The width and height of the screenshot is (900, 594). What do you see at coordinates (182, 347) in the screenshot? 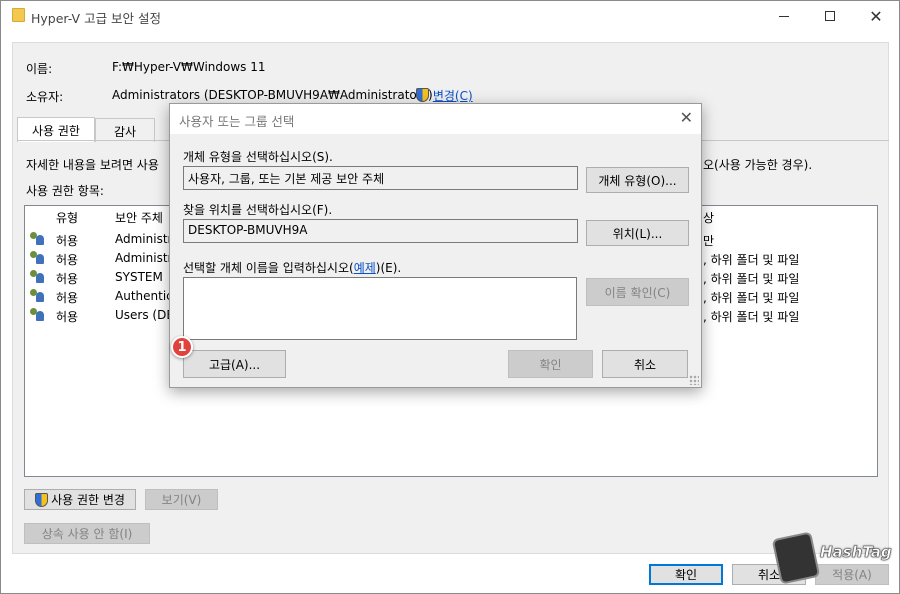
I see `step-badge: 1` at bounding box center [182, 347].